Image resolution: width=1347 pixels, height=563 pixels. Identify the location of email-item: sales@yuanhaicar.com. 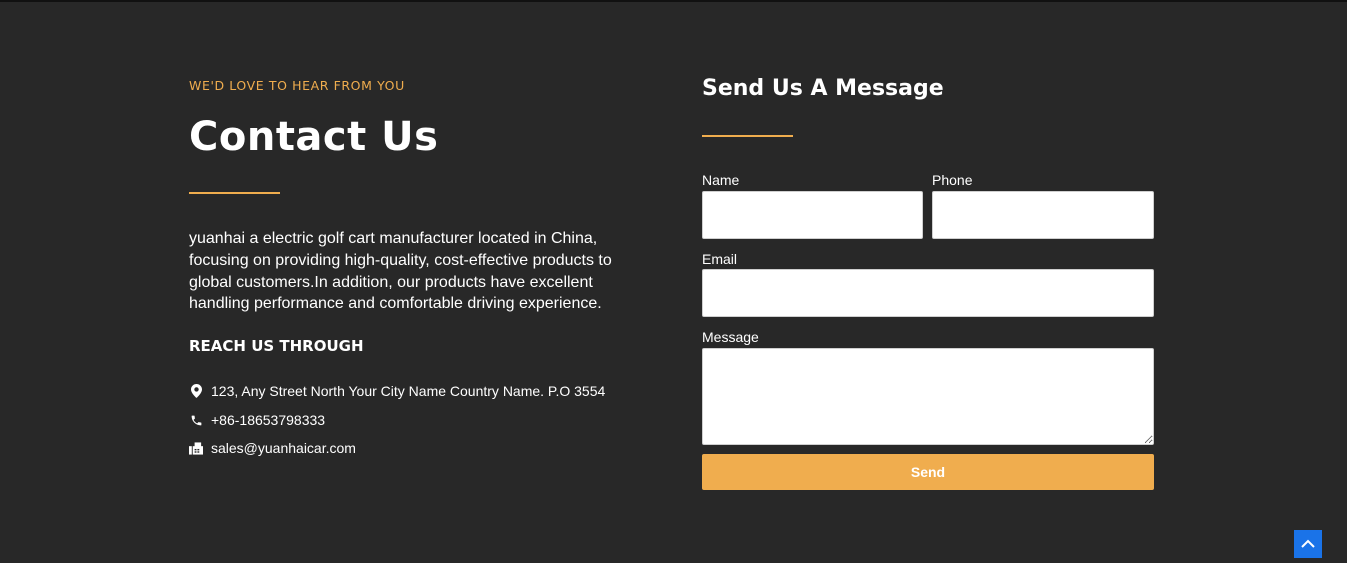
(272, 448).